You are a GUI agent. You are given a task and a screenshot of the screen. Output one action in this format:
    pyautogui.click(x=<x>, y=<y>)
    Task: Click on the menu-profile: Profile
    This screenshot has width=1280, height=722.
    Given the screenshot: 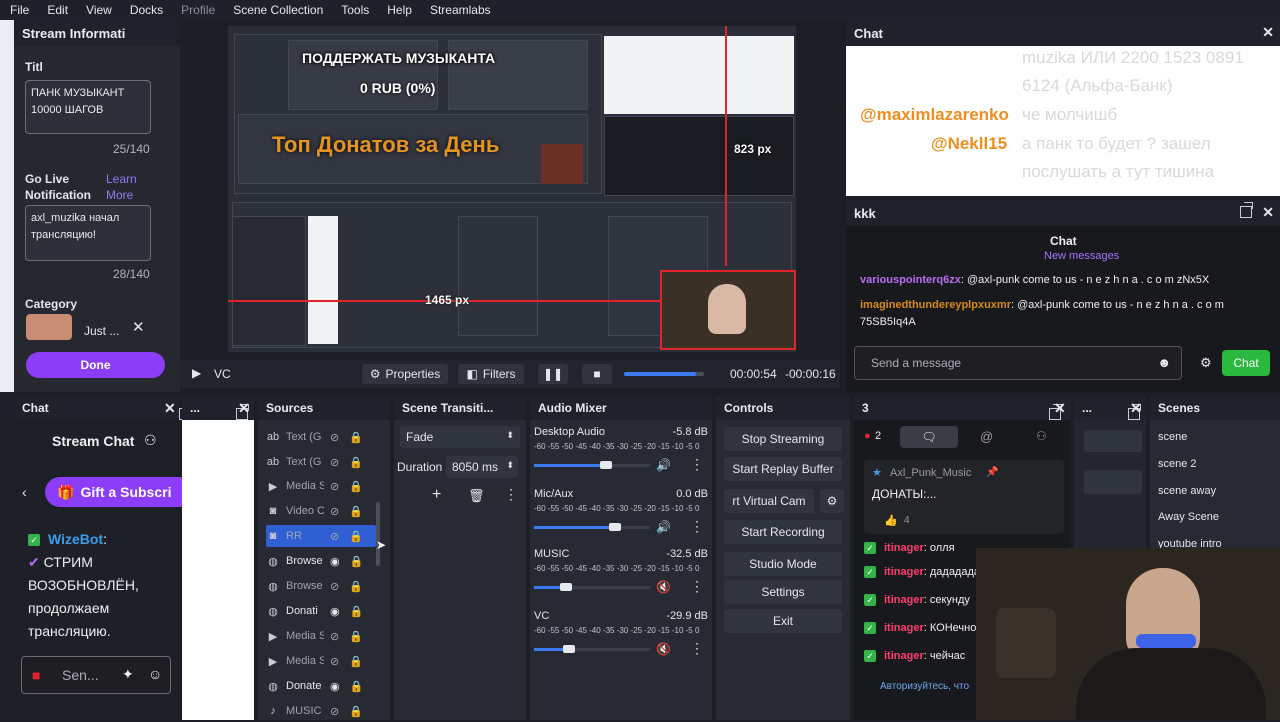 What is the action you would take?
    pyautogui.click(x=198, y=10)
    